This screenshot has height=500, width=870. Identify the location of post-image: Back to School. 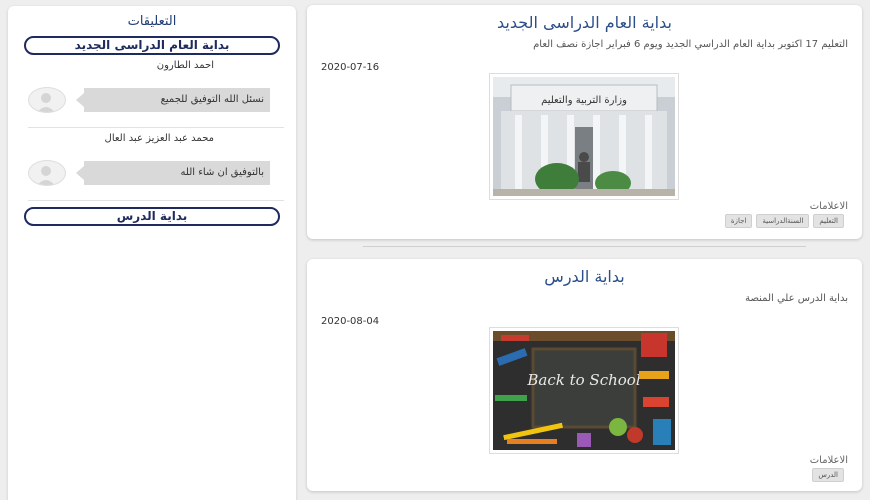
(584, 390).